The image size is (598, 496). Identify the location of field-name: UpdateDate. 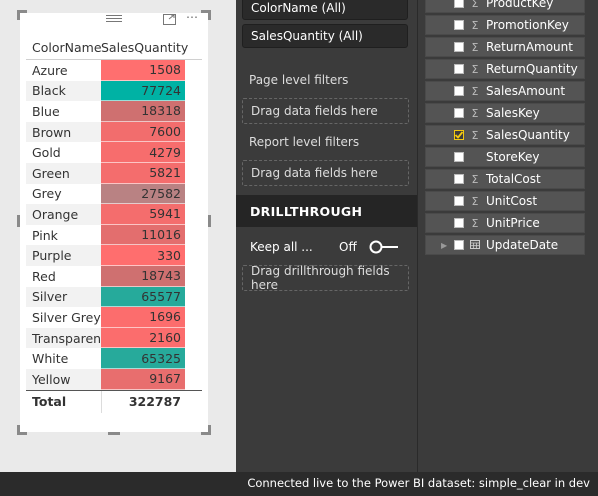
(522, 245).